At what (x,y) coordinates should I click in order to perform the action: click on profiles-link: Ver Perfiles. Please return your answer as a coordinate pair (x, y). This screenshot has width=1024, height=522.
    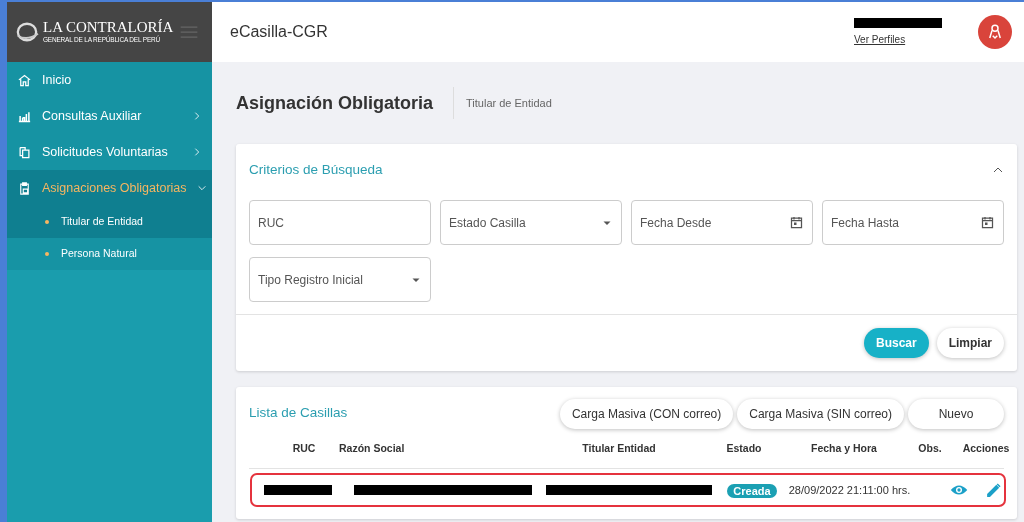
    Looking at the image, I should click on (880, 39).